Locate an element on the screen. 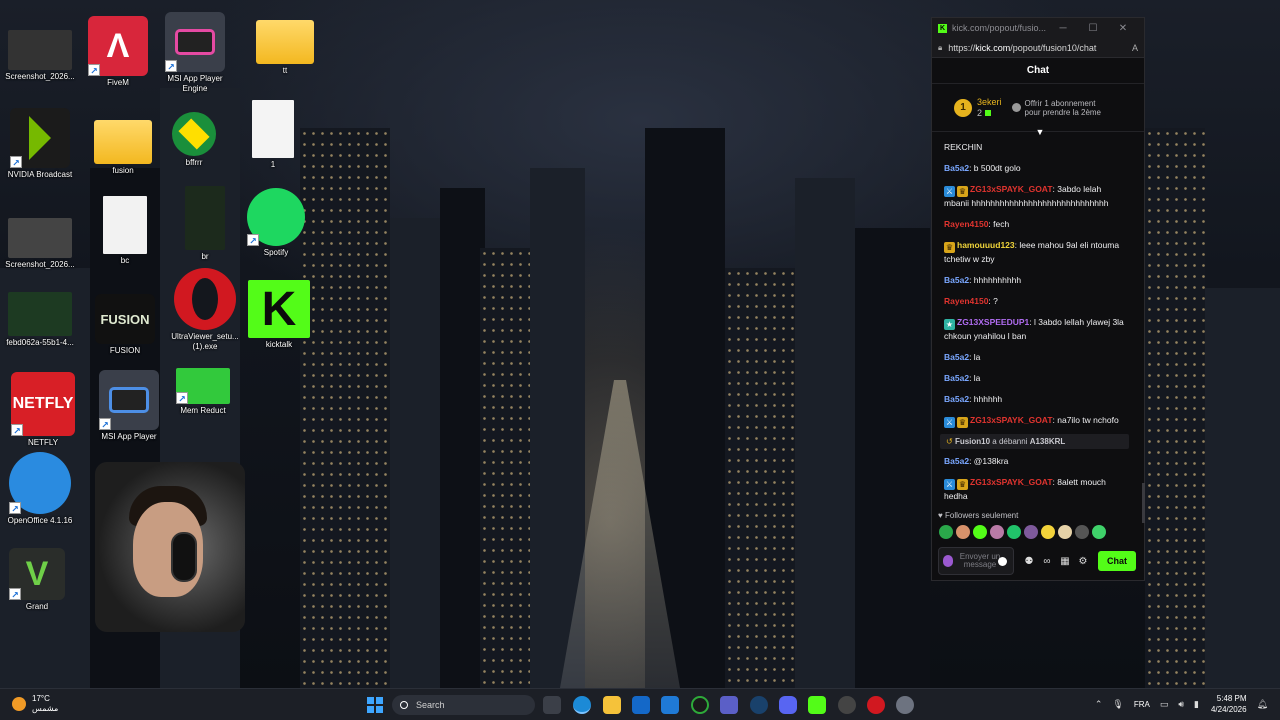 Image resolution: width=1280 pixels, height=720 pixels. chat-username: ZG13XSPEEDUP1 is located at coordinates (993, 322).